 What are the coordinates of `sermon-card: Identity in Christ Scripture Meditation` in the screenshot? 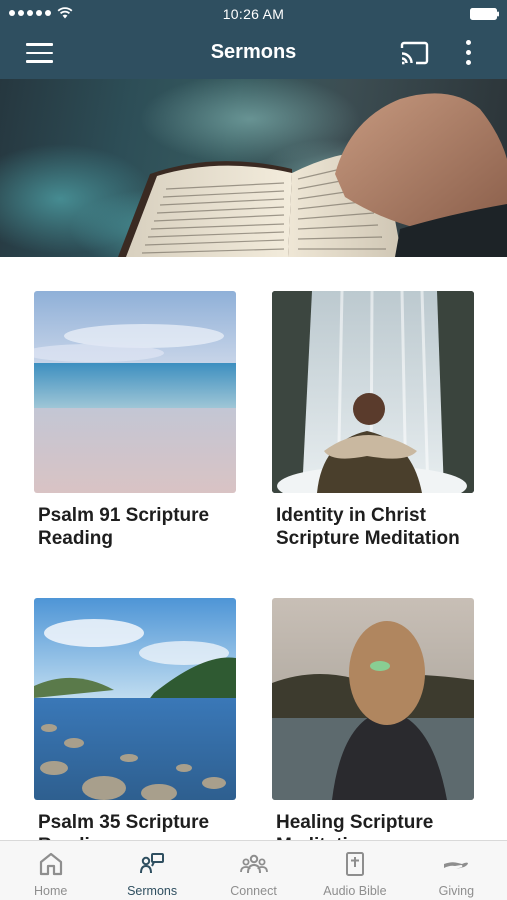 It's located at (373, 420).